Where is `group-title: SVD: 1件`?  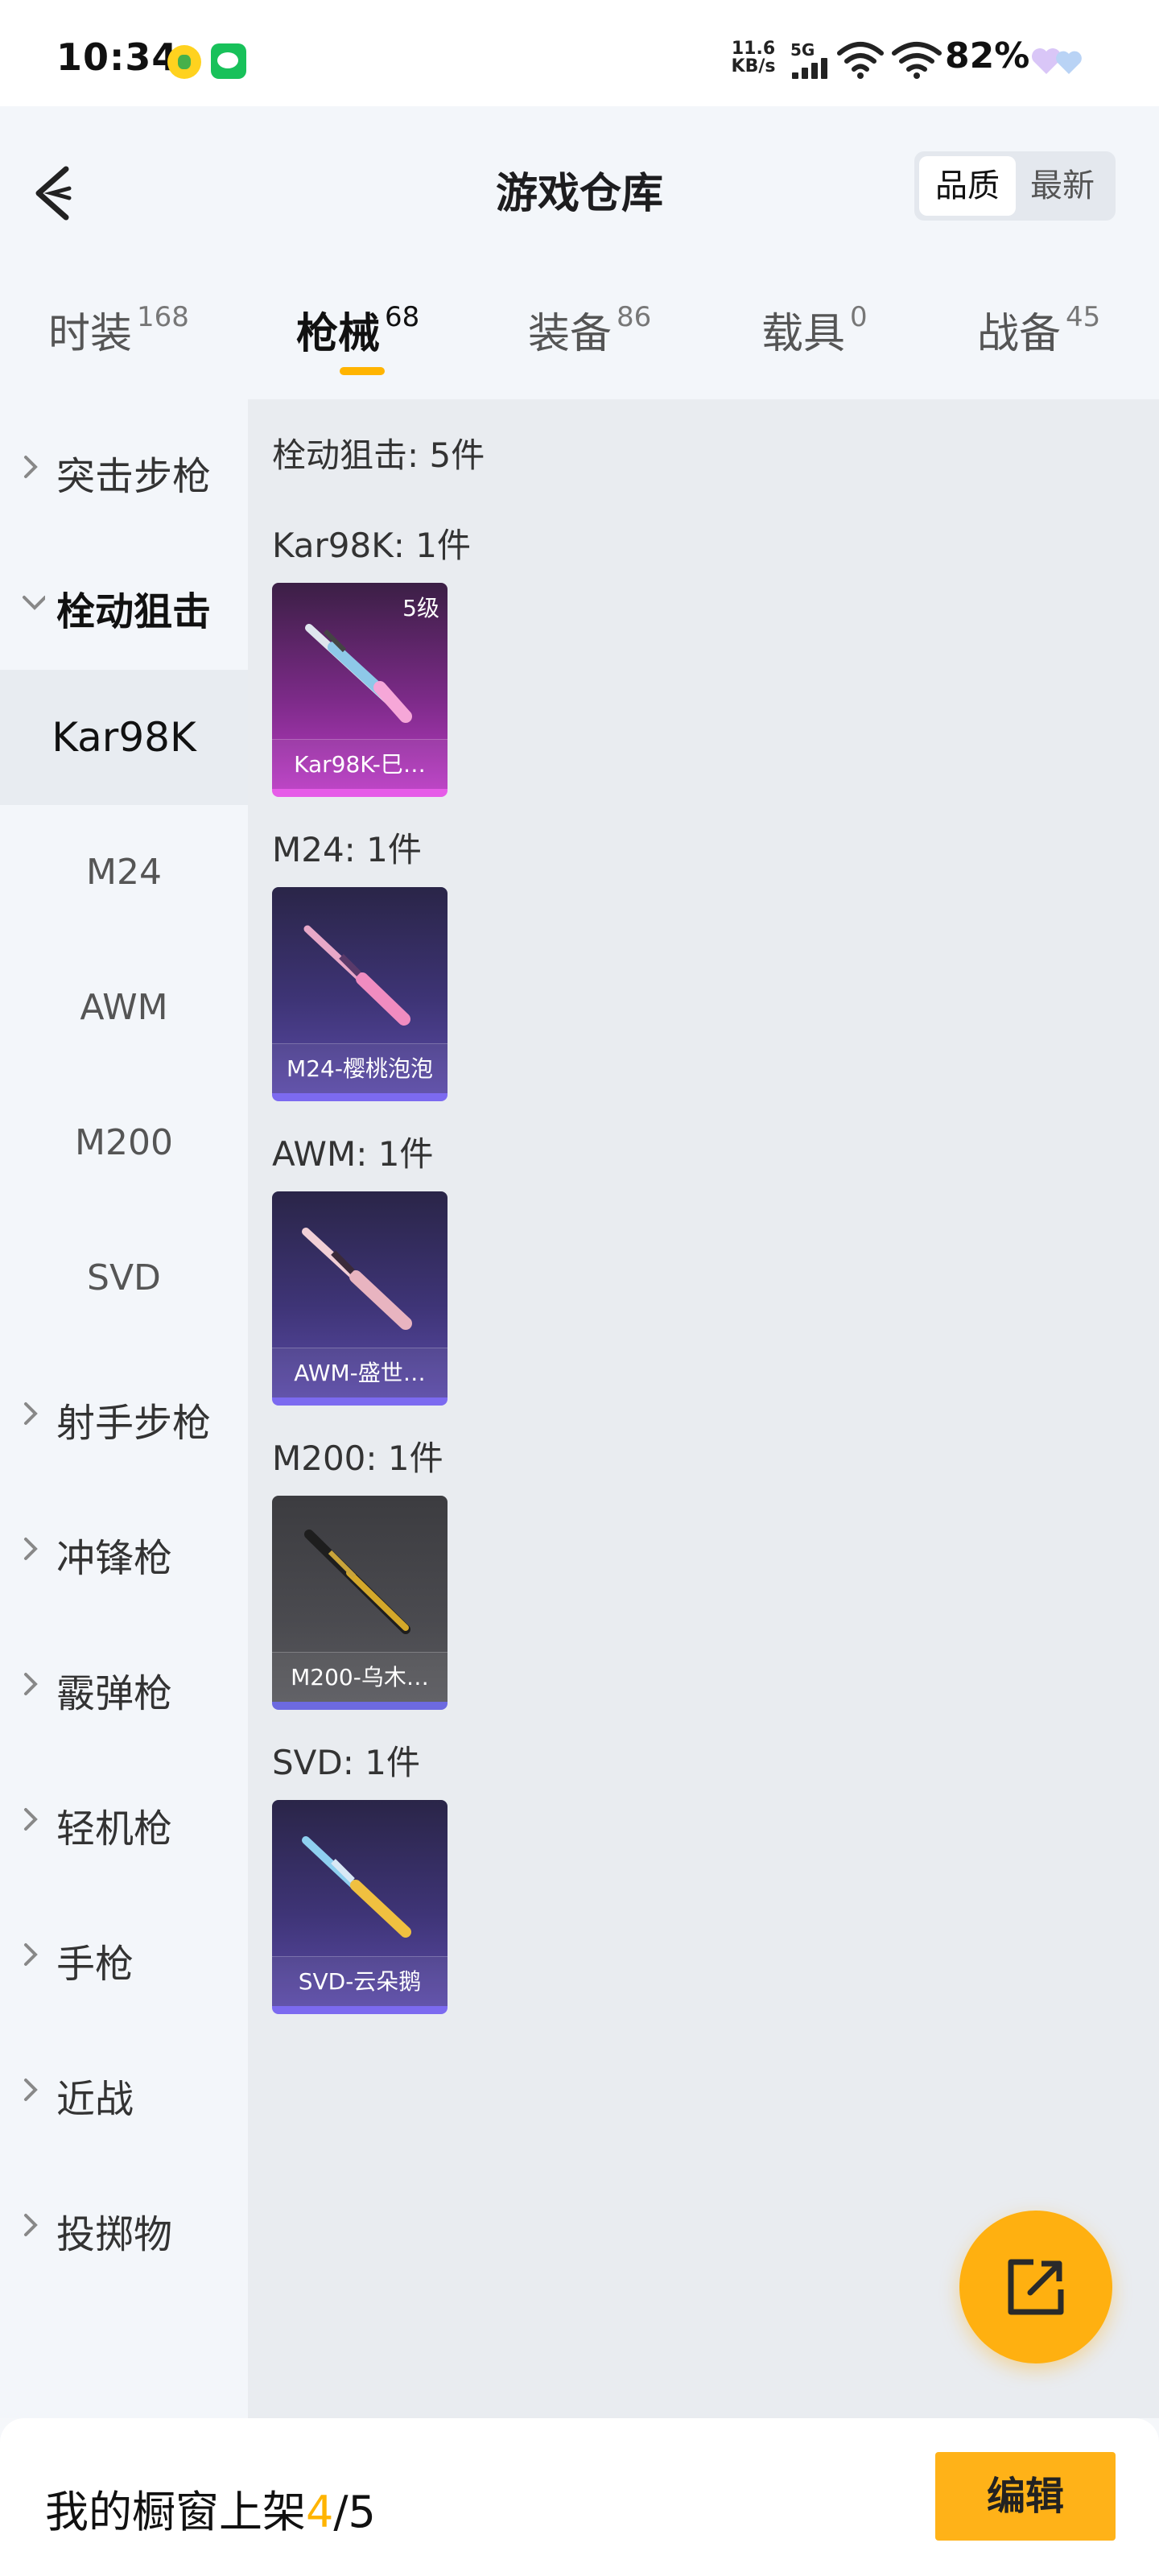
group-title: SVD: 1件 is located at coordinates (346, 1763).